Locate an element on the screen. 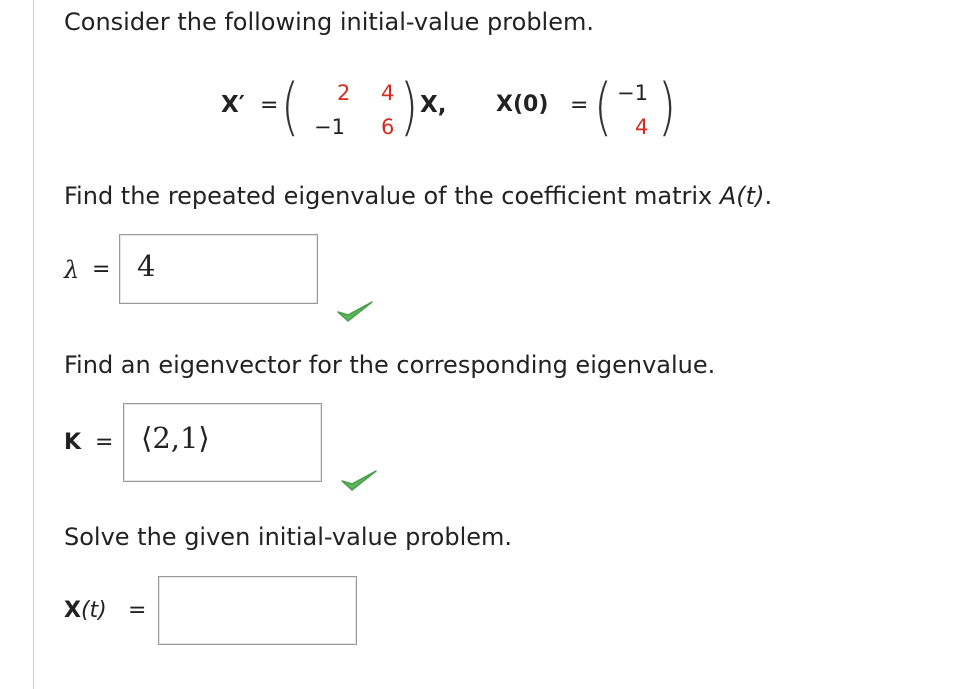 The height and width of the screenshot is (689, 965). matrix-entry-11: 2 is located at coordinates (344, 93).